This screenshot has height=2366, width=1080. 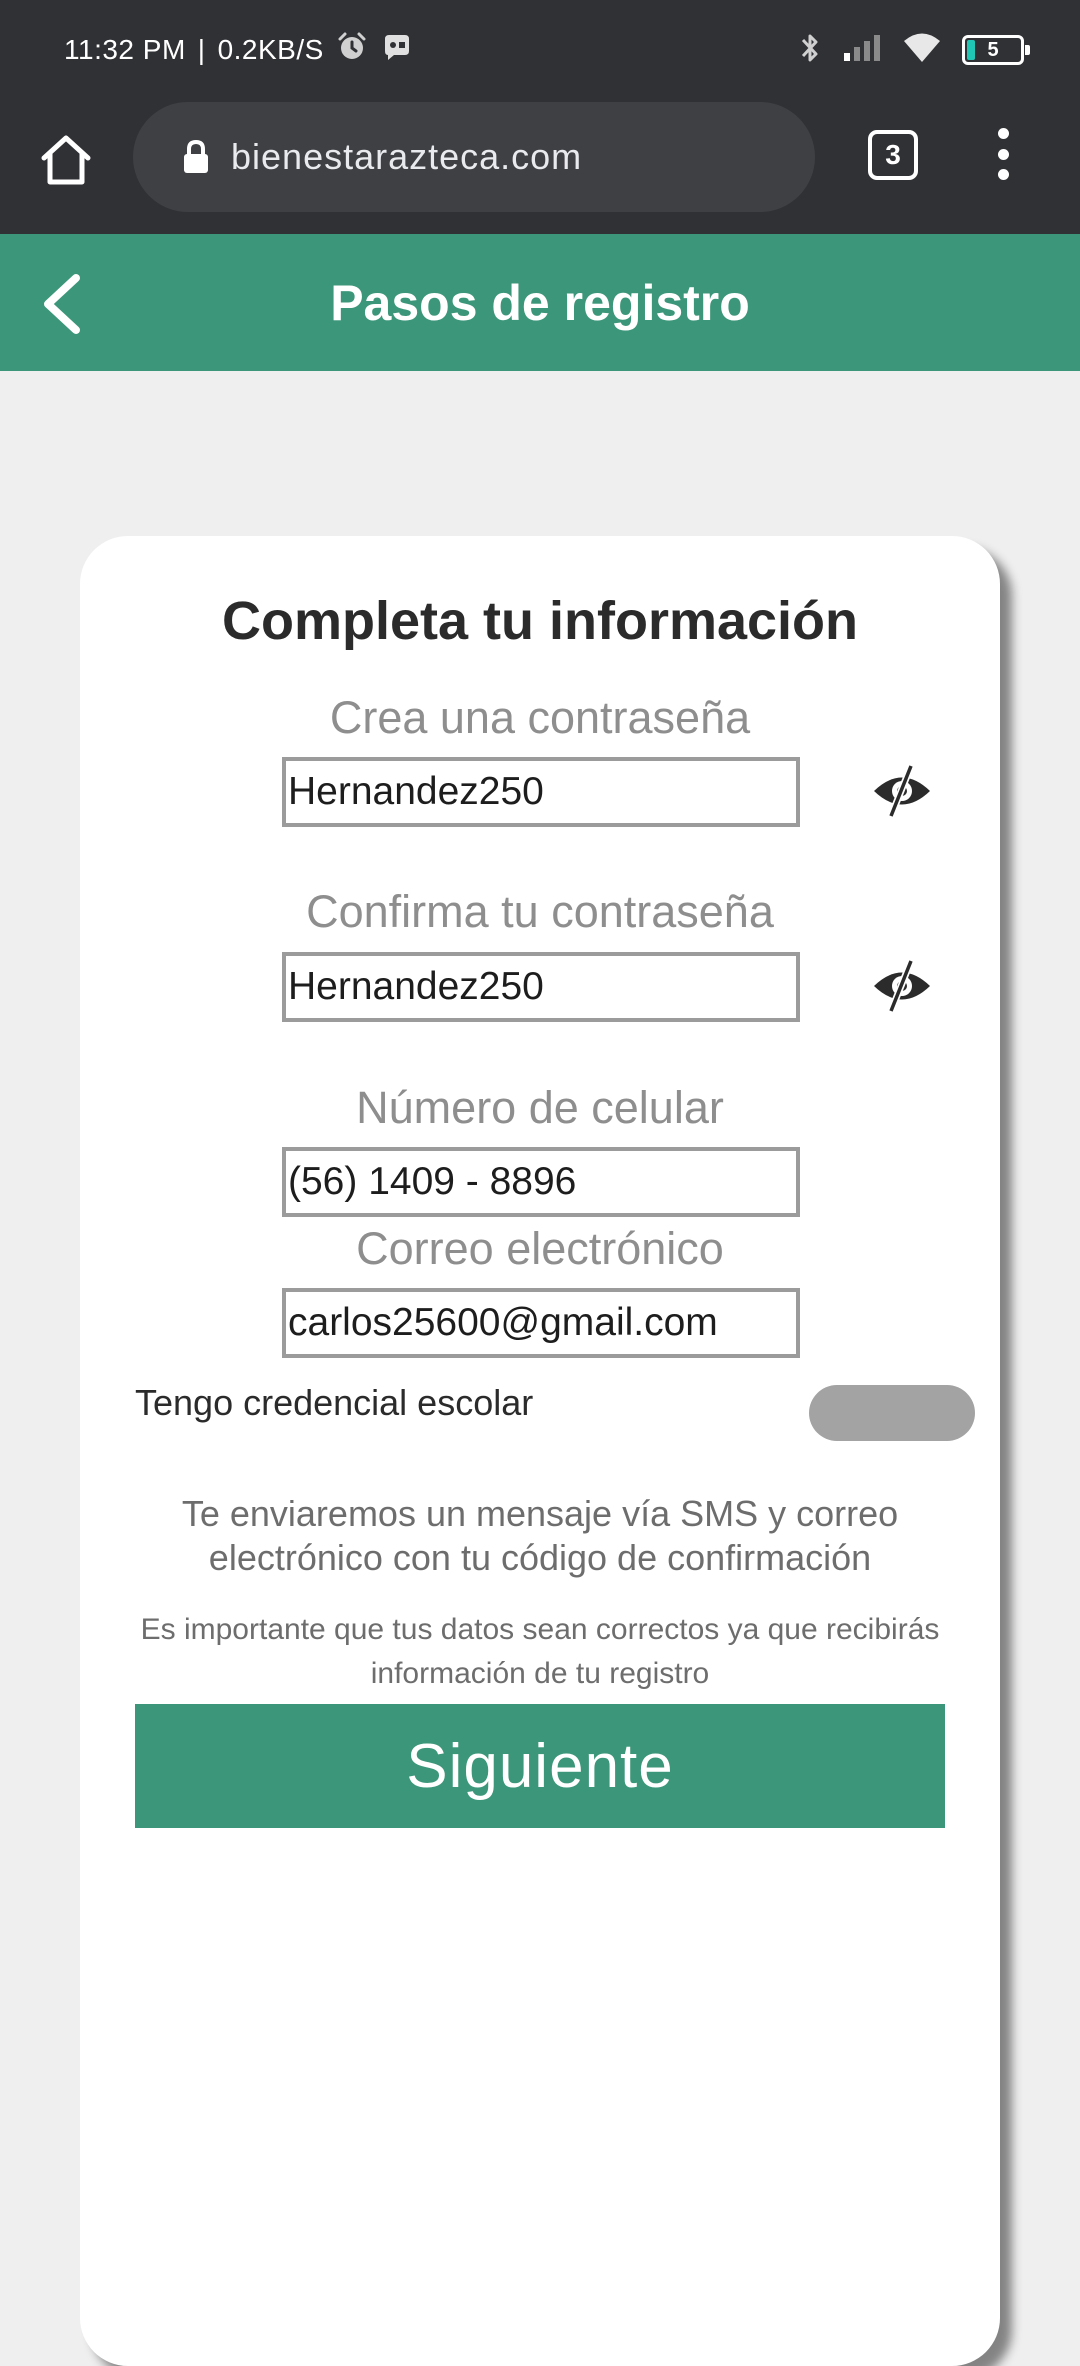 I want to click on app-notification-icon, so click(x=397, y=50).